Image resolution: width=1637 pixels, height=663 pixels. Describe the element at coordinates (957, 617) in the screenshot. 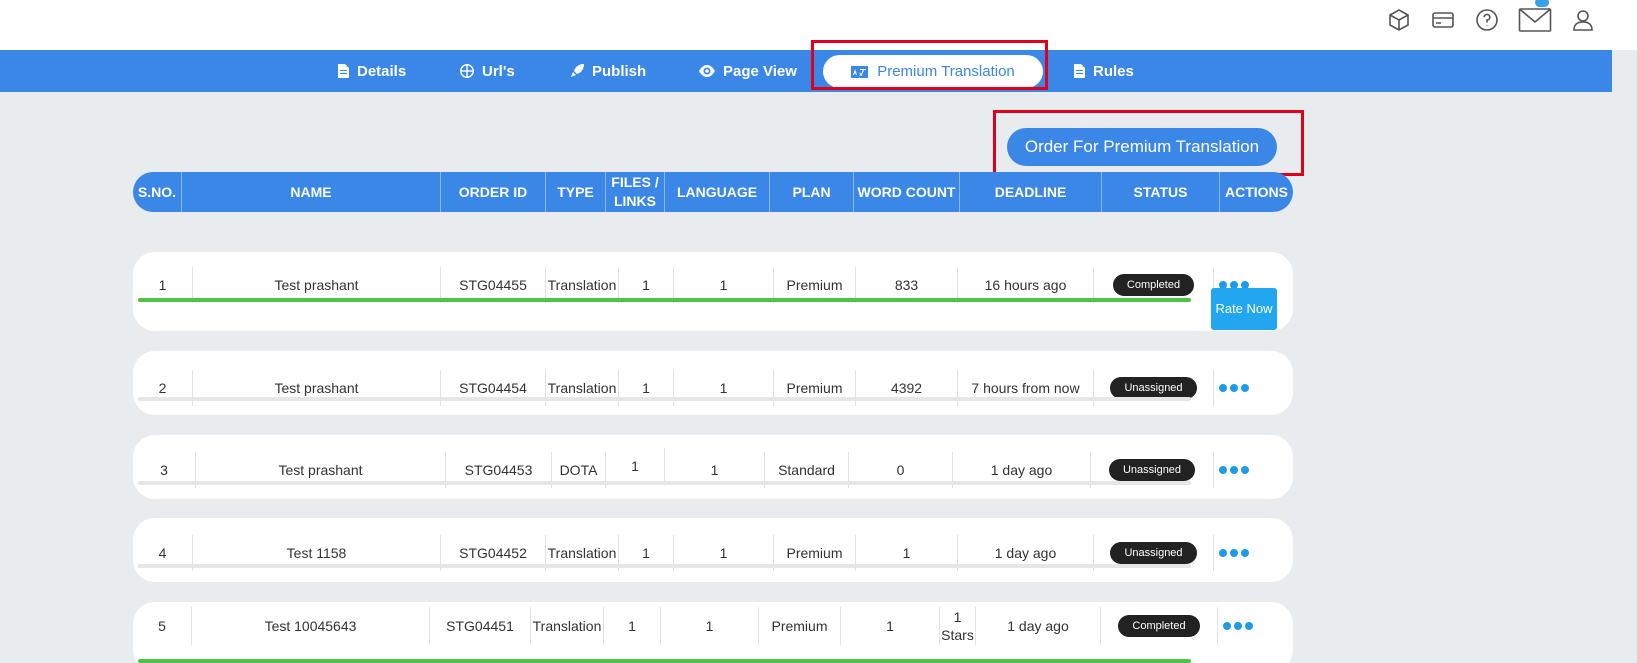

I see `rating-value: 1` at that location.